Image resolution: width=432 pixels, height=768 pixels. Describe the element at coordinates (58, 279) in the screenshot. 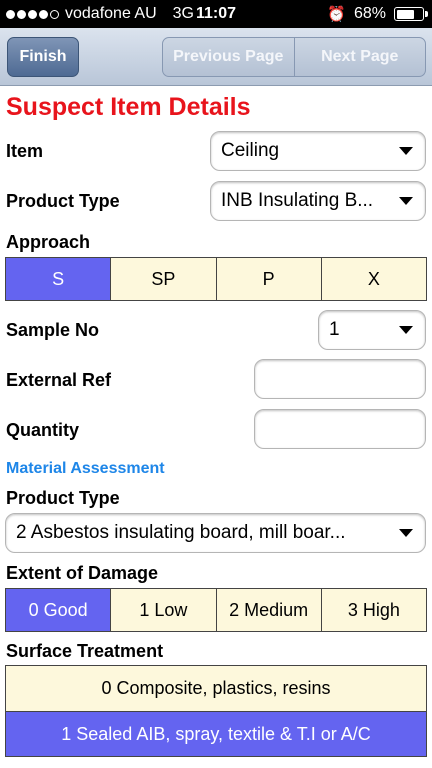

I see `approach-option-s: S` at that location.